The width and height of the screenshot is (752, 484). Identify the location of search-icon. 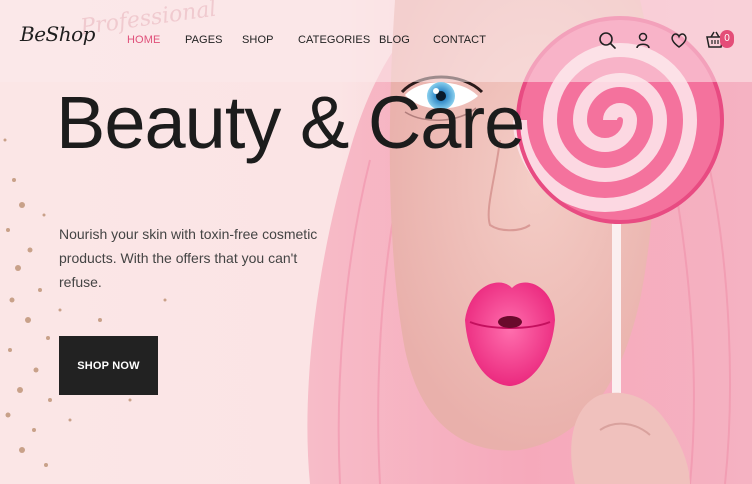
(607, 40).